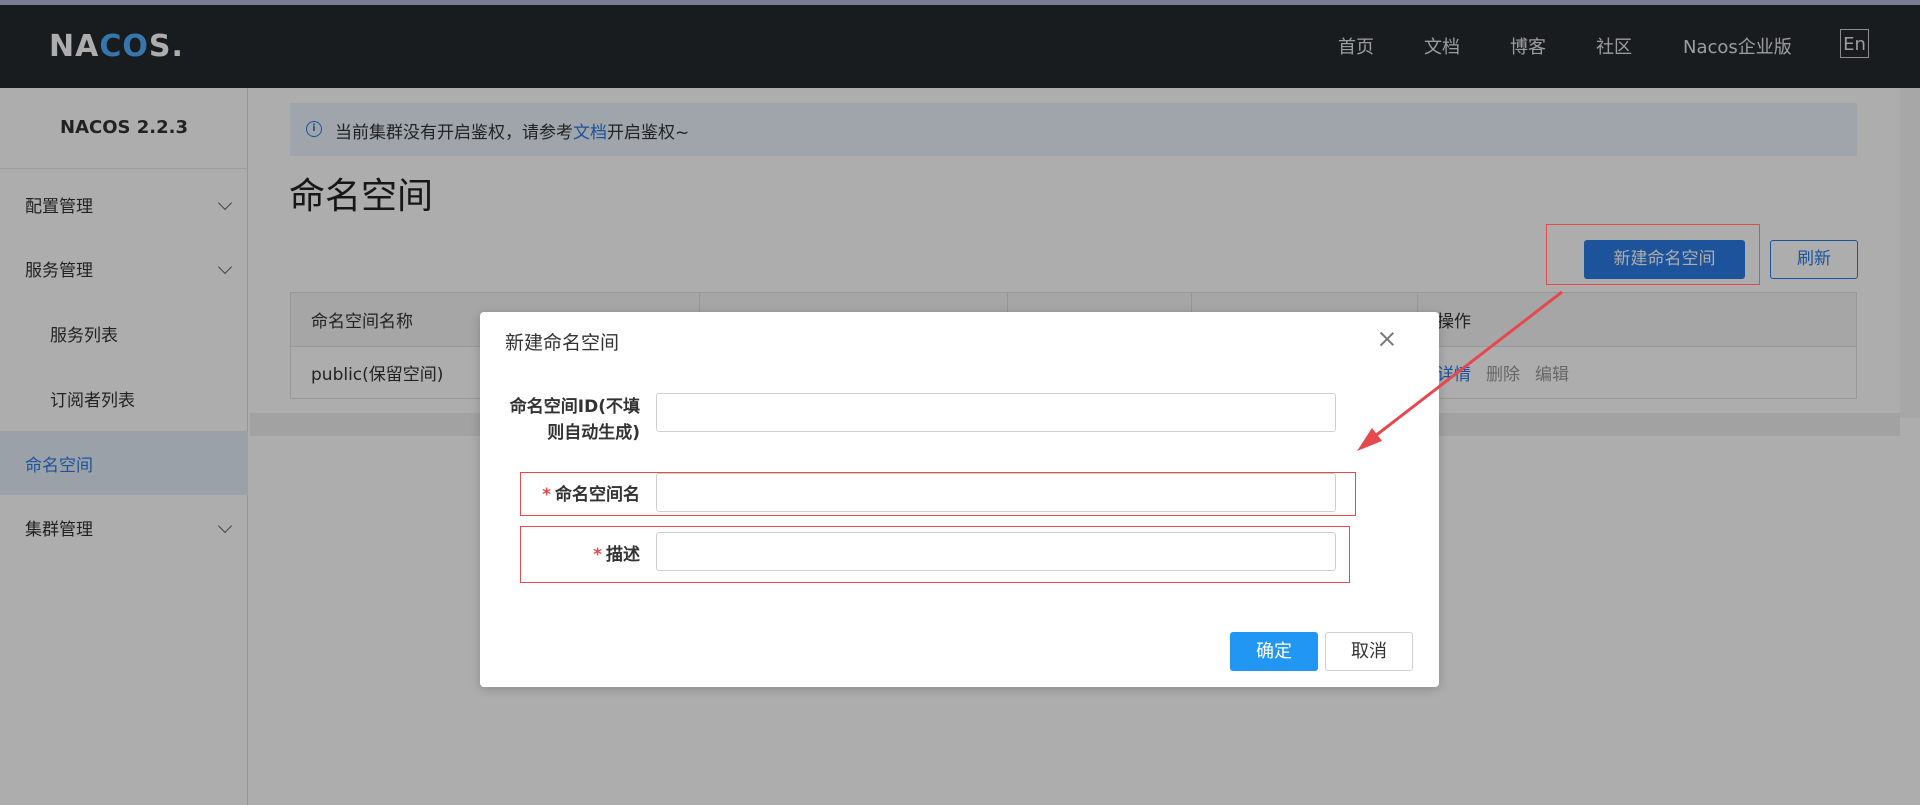 This screenshot has height=805, width=1920. I want to click on cancel-button: 取消, so click(1369, 651).